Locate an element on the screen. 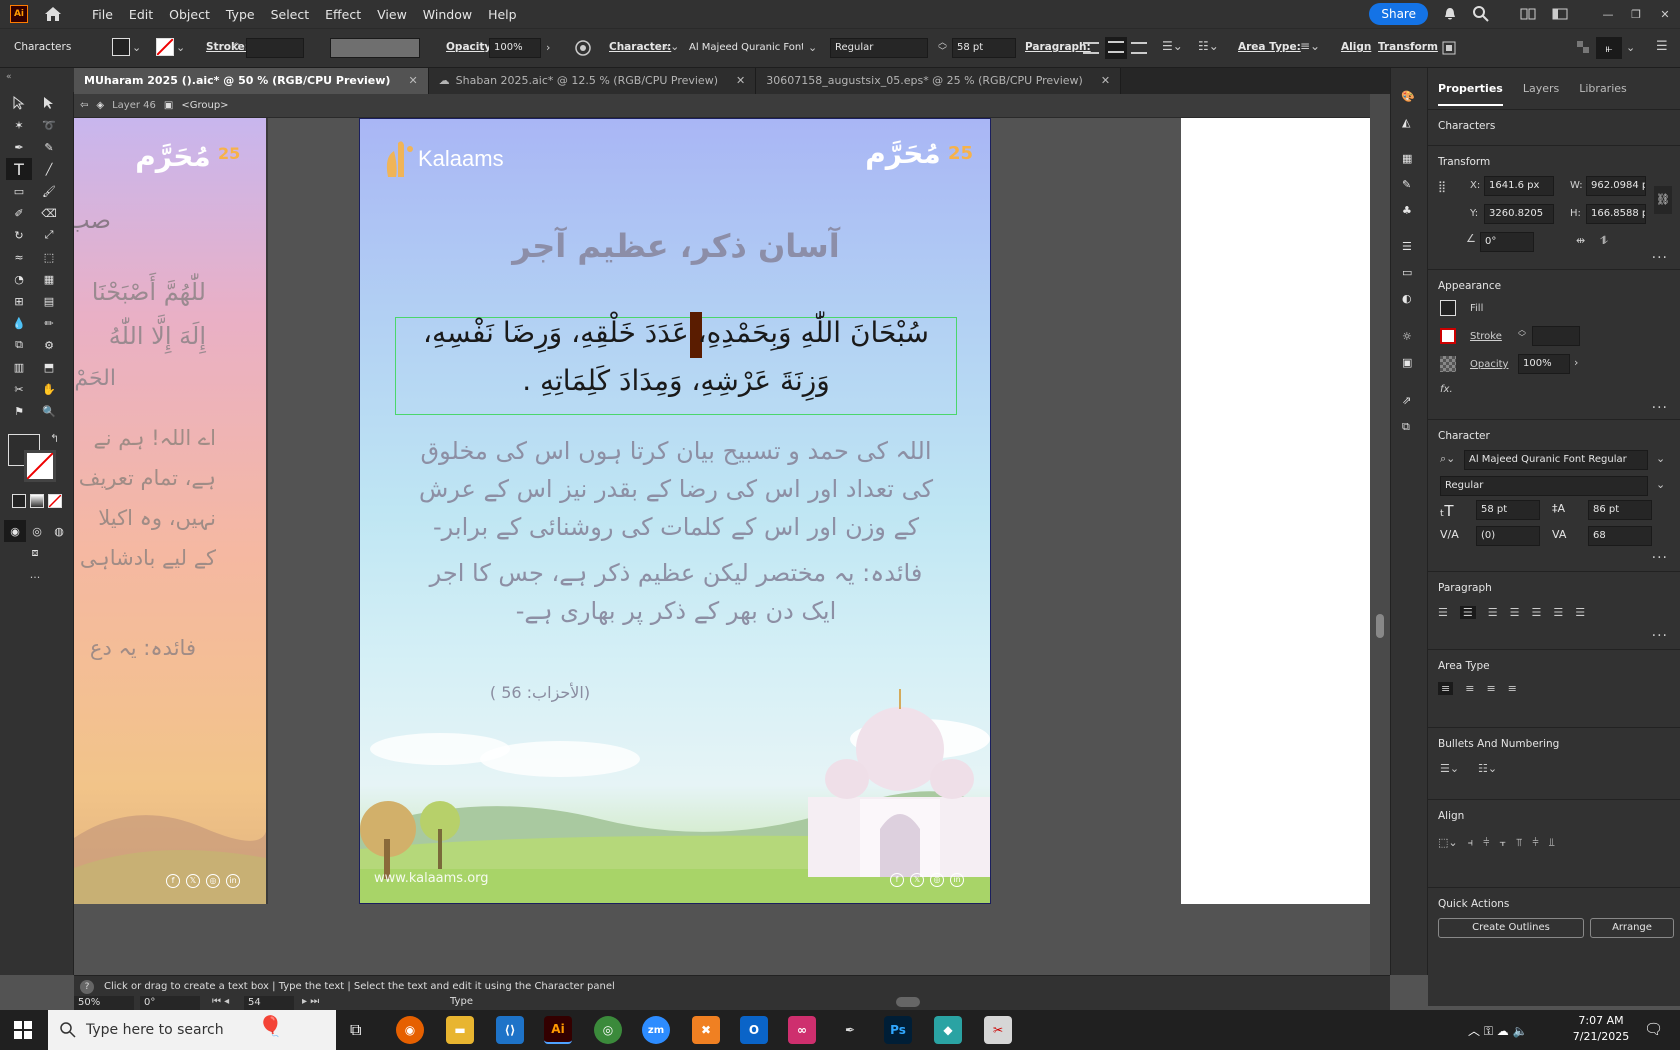  transform-button: Transform is located at coordinates (1408, 47).